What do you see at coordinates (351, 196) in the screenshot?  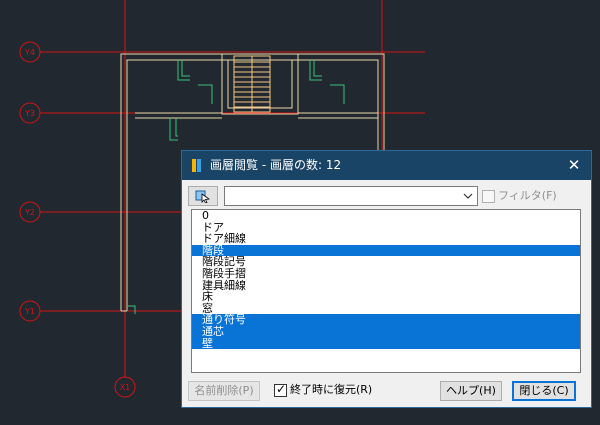 I see `layer-combo` at bounding box center [351, 196].